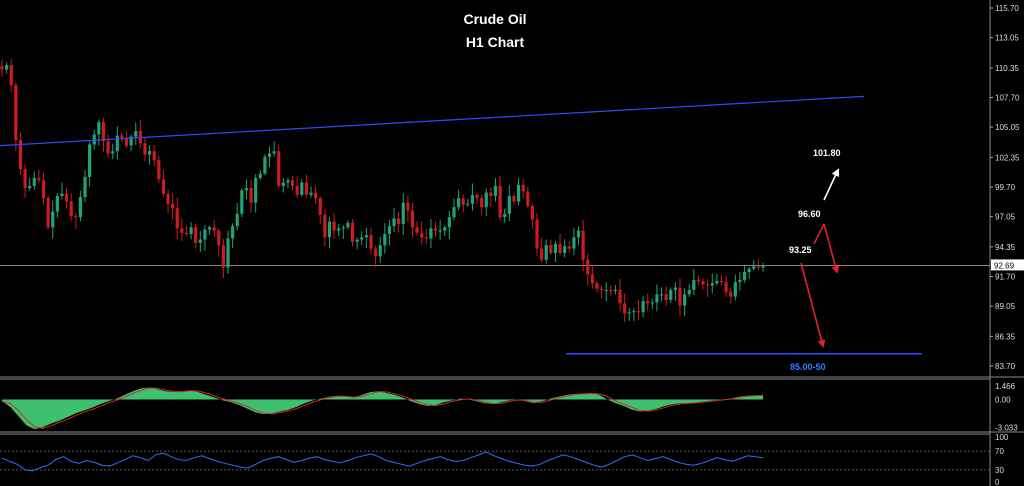 The width and height of the screenshot is (1024, 486). What do you see at coordinates (382, 461) in the screenshot?
I see `rsi-line` at bounding box center [382, 461].